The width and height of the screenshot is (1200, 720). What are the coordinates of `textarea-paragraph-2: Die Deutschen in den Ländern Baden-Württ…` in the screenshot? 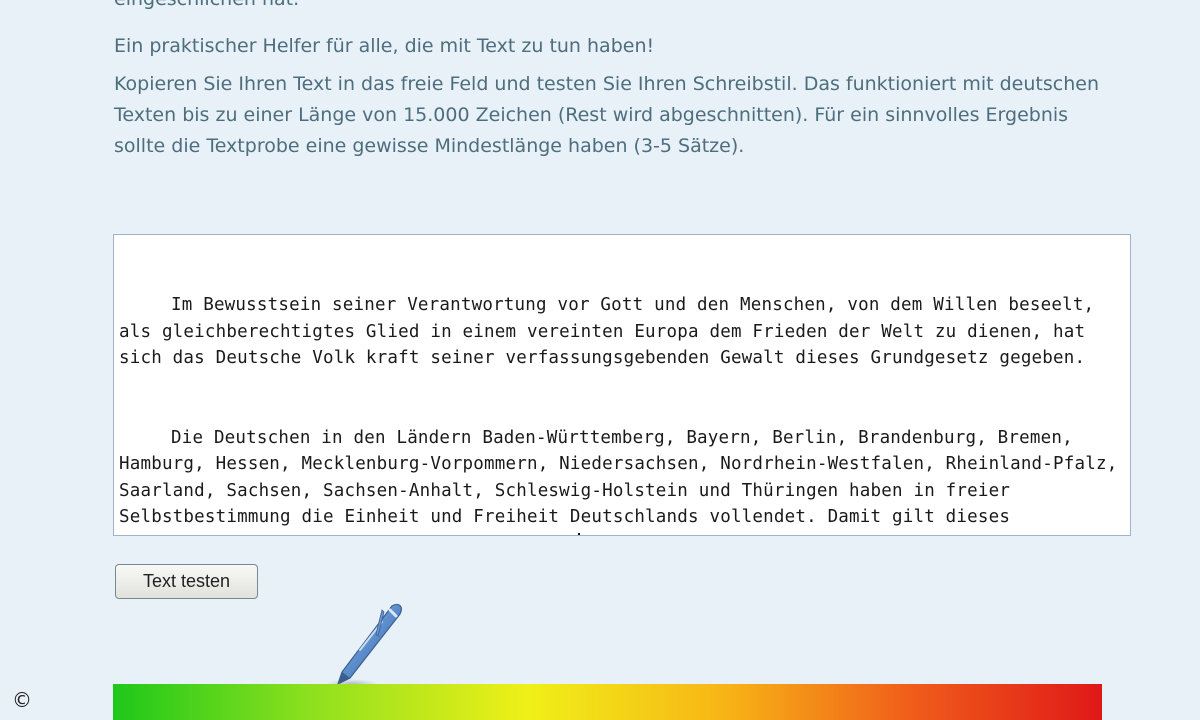 It's located at (619, 480).